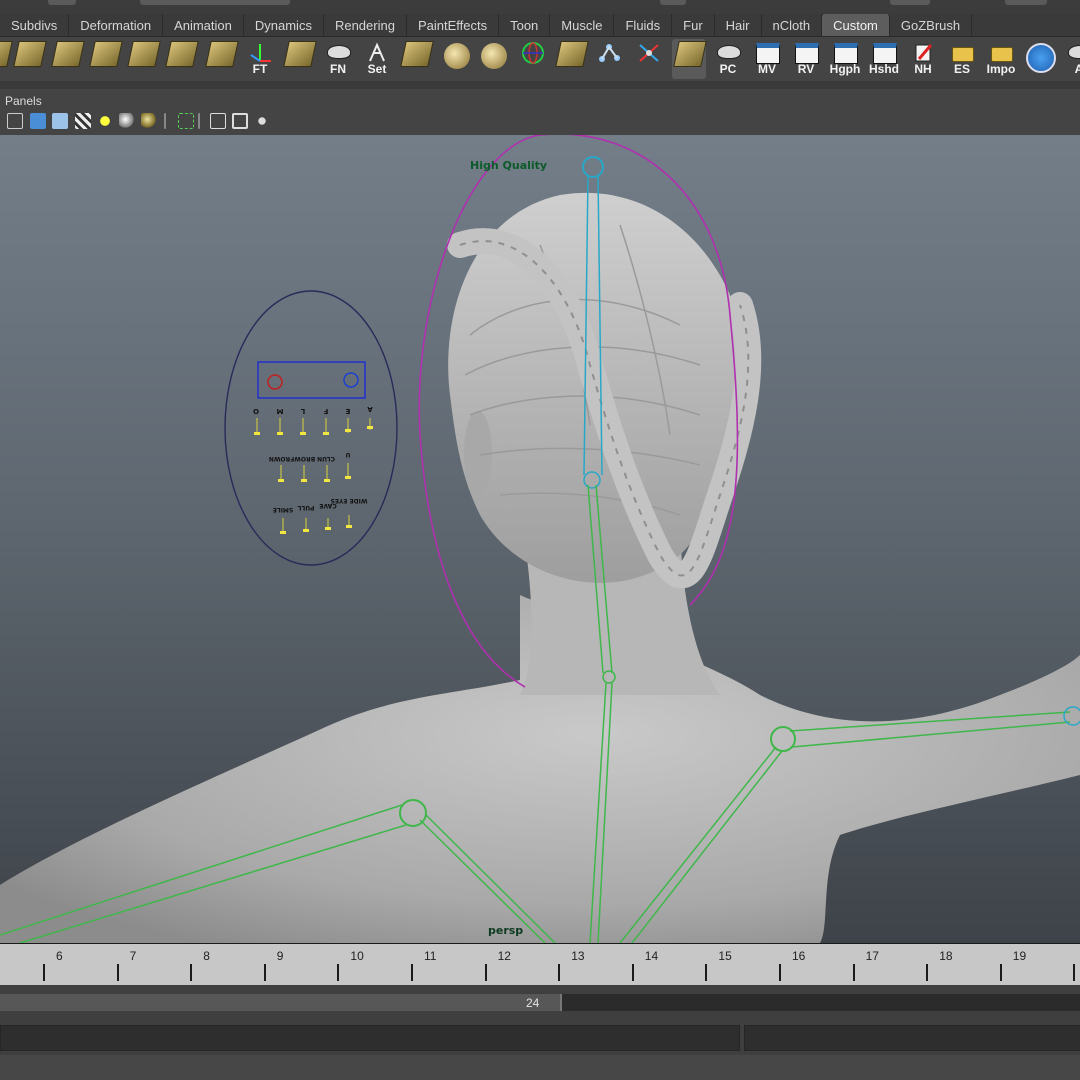 Image resolution: width=1080 pixels, height=1080 pixels. What do you see at coordinates (15, 121) in the screenshot?
I see `wireframe-icon` at bounding box center [15, 121].